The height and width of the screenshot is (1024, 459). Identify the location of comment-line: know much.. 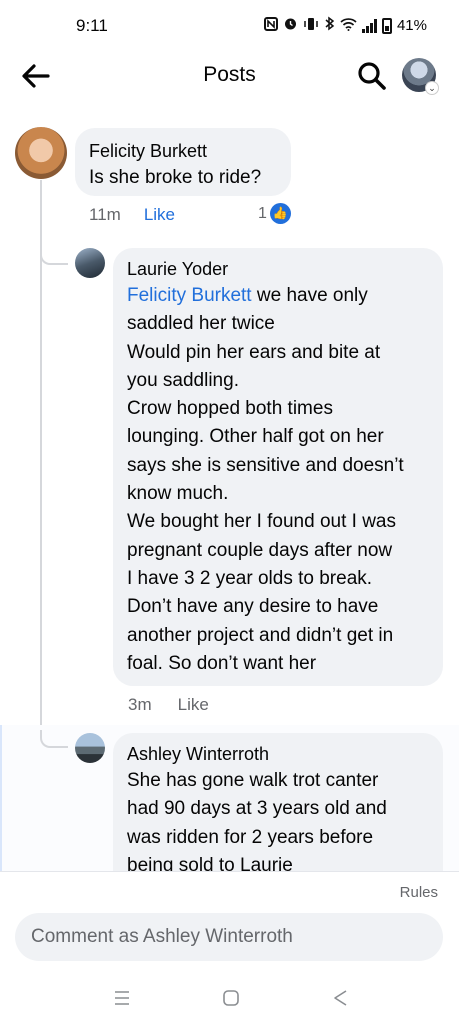
(178, 494).